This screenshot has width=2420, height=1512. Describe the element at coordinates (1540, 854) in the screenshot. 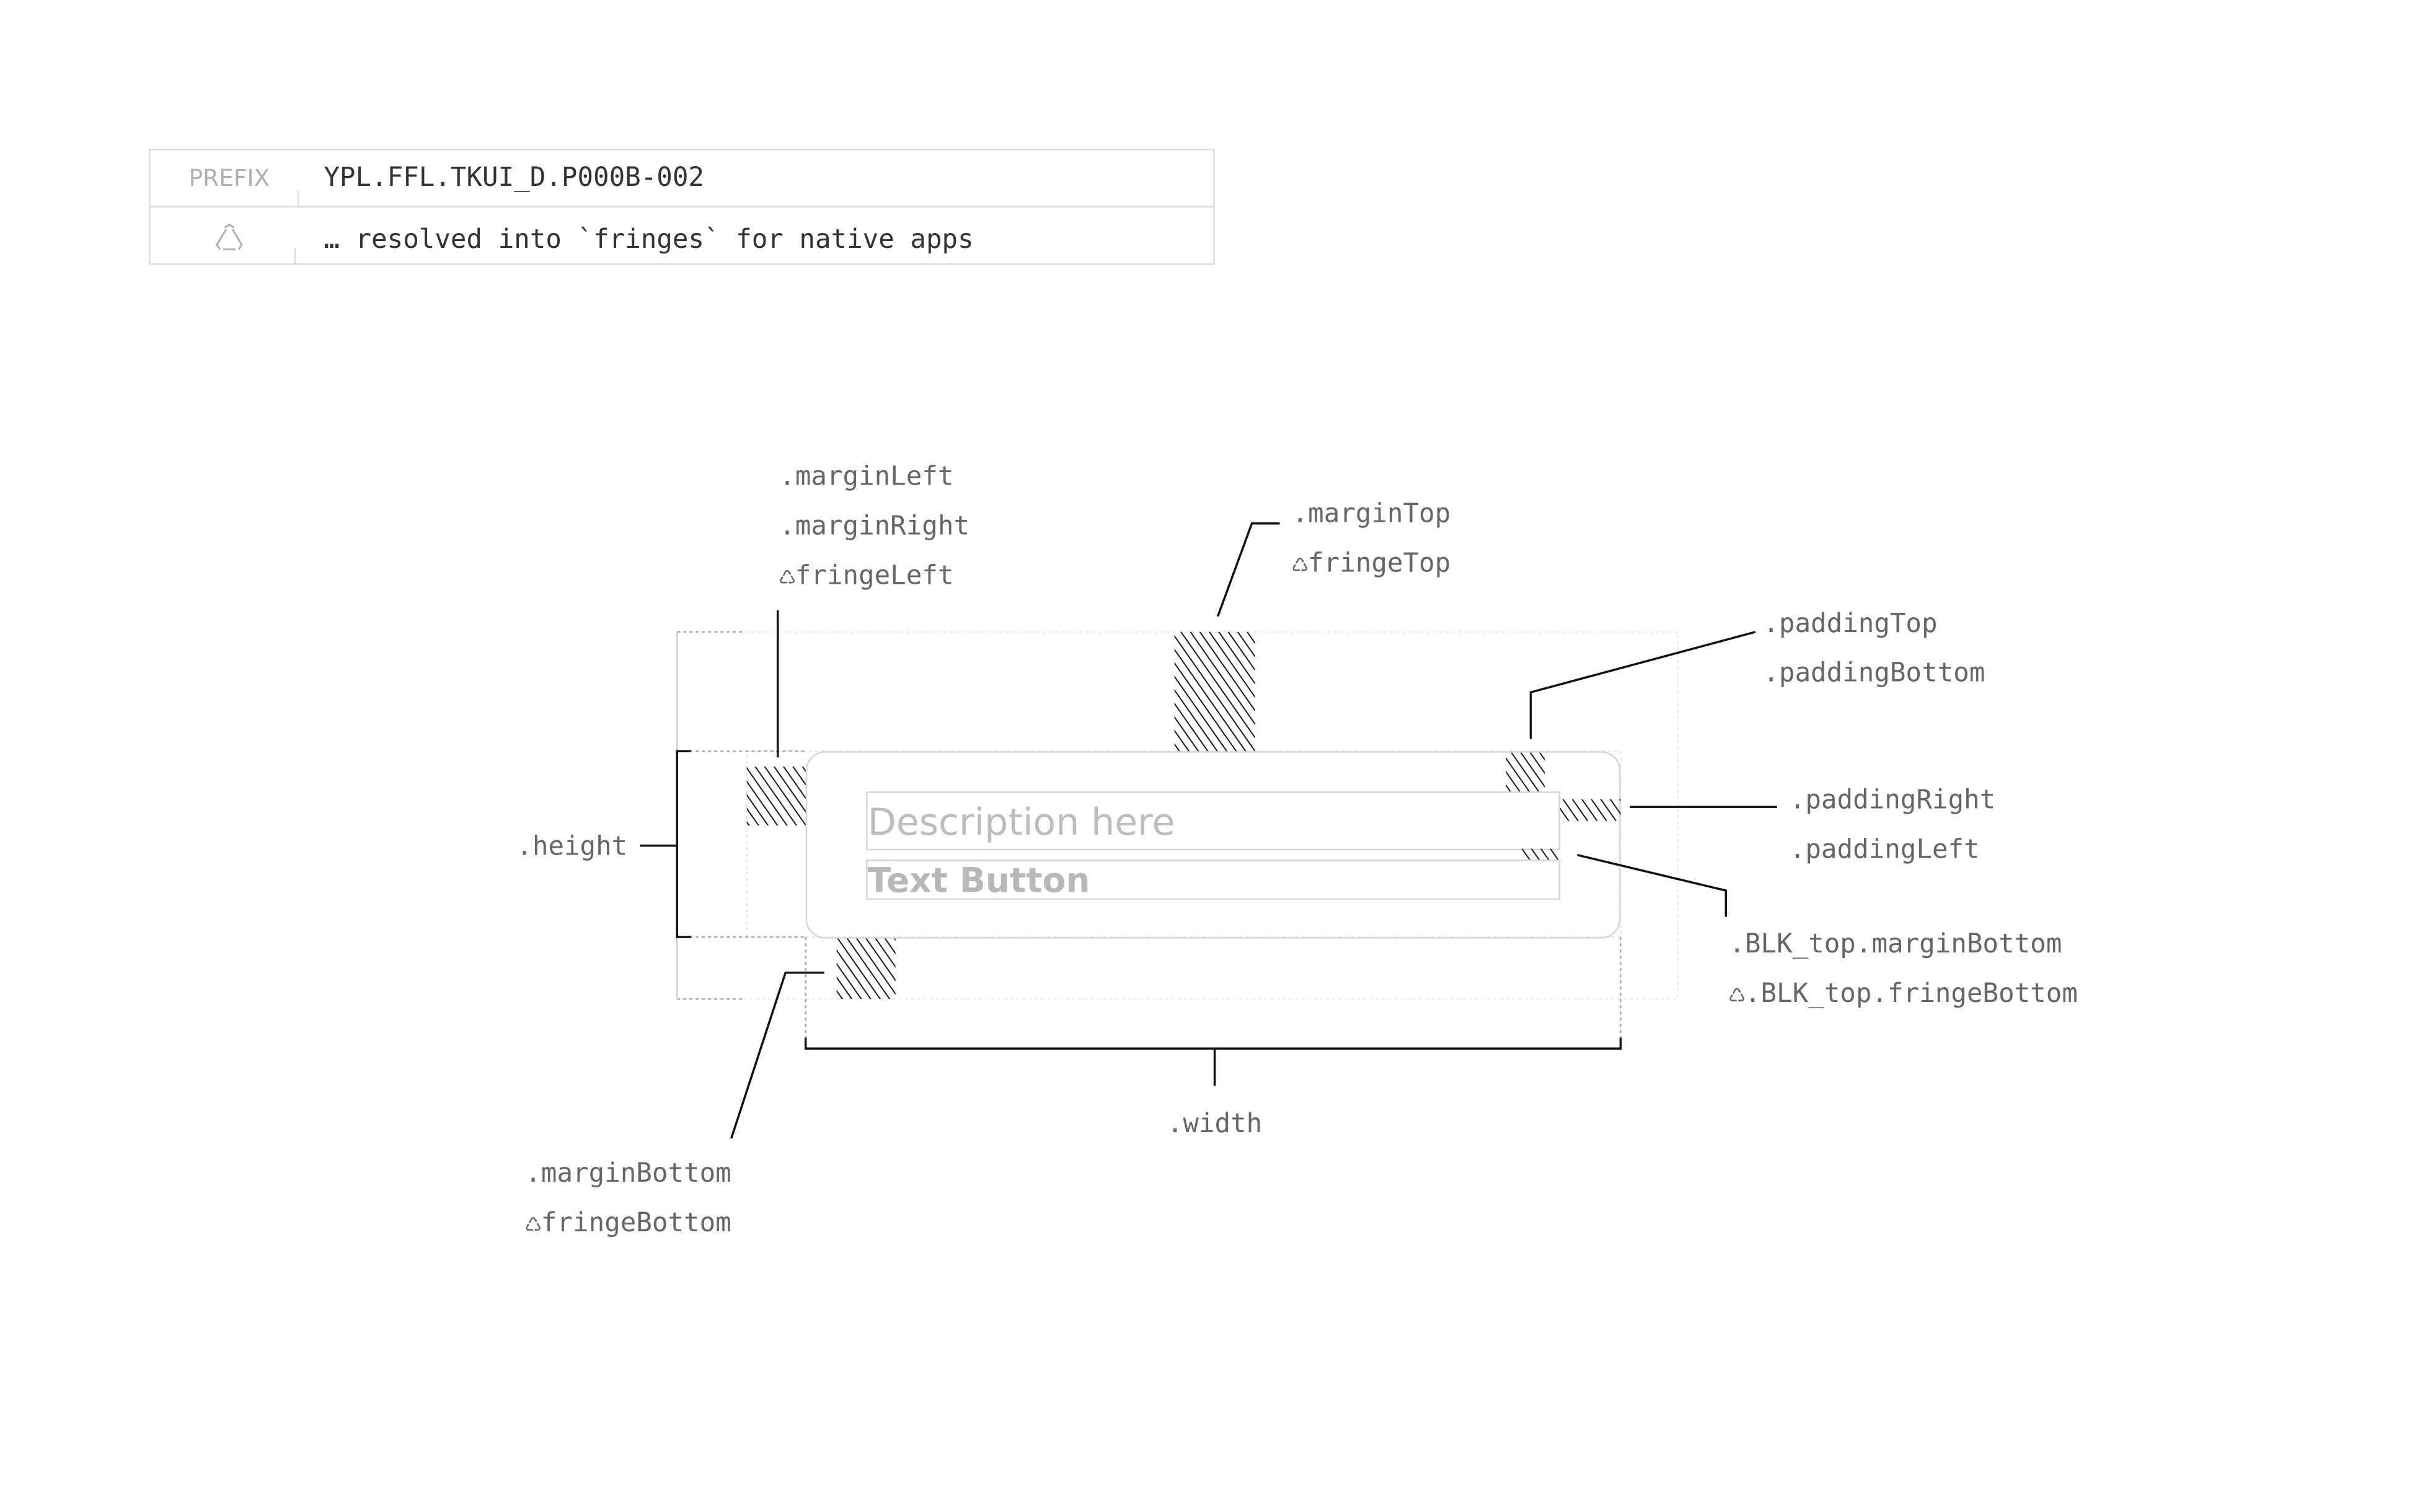

I see `hatch-blk-margin-bottom` at that location.